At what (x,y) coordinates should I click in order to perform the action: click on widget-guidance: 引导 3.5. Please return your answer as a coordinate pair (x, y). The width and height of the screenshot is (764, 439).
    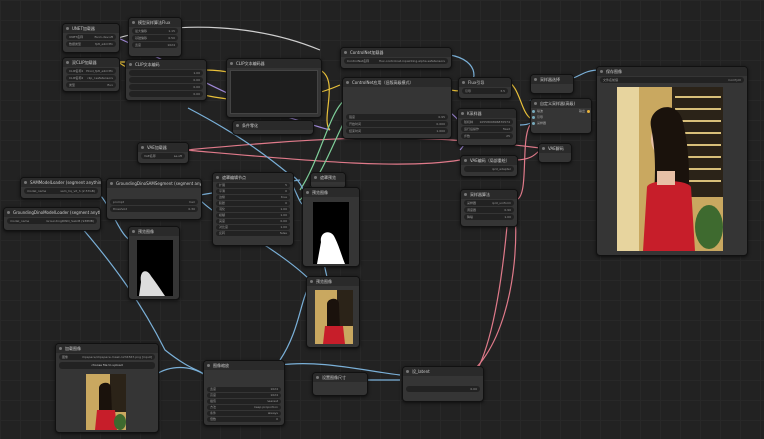
    Looking at the image, I should click on (485, 91).